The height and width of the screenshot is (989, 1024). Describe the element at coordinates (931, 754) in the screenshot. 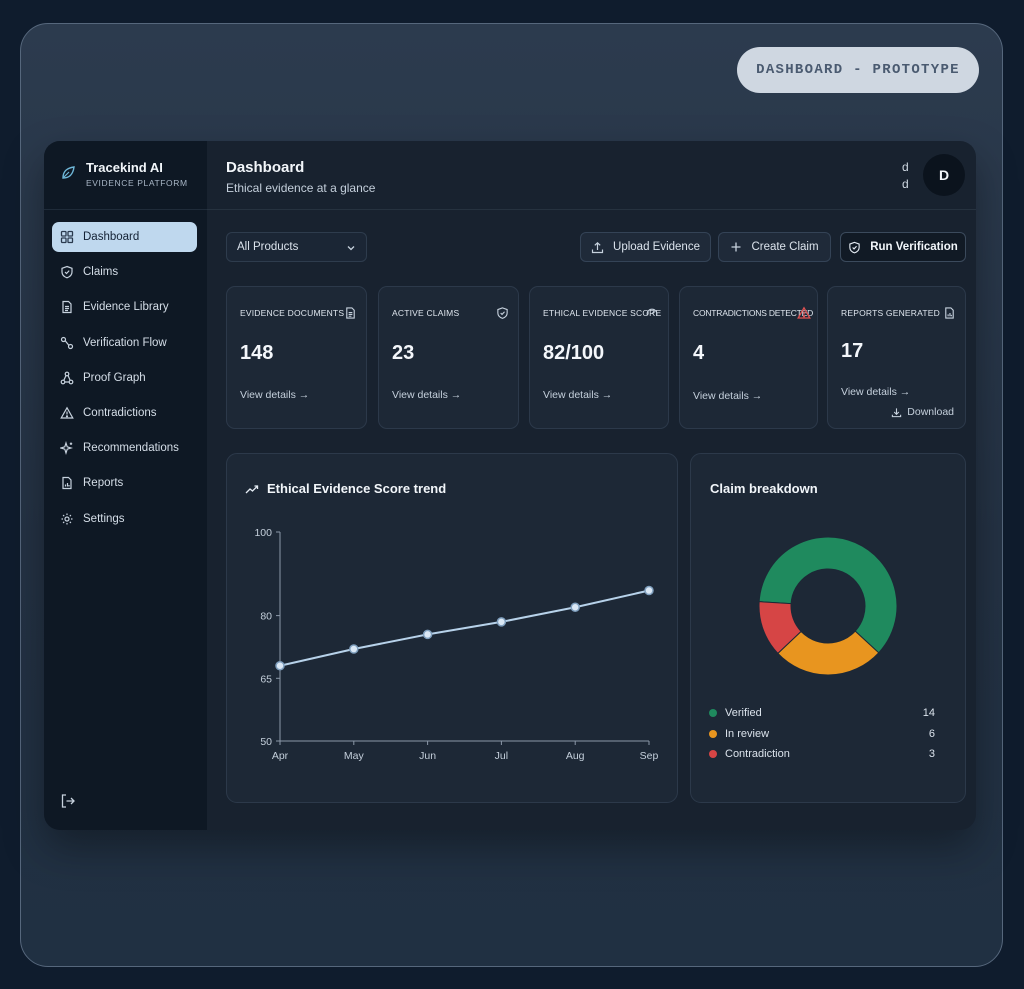

I see `legend-count: 3` at that location.